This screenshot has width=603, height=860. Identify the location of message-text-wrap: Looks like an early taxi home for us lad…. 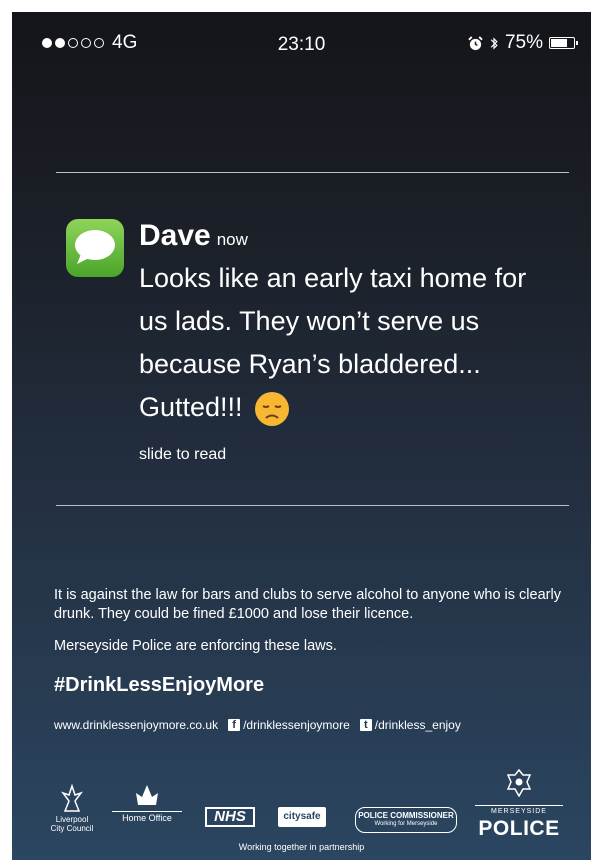
(349, 343).